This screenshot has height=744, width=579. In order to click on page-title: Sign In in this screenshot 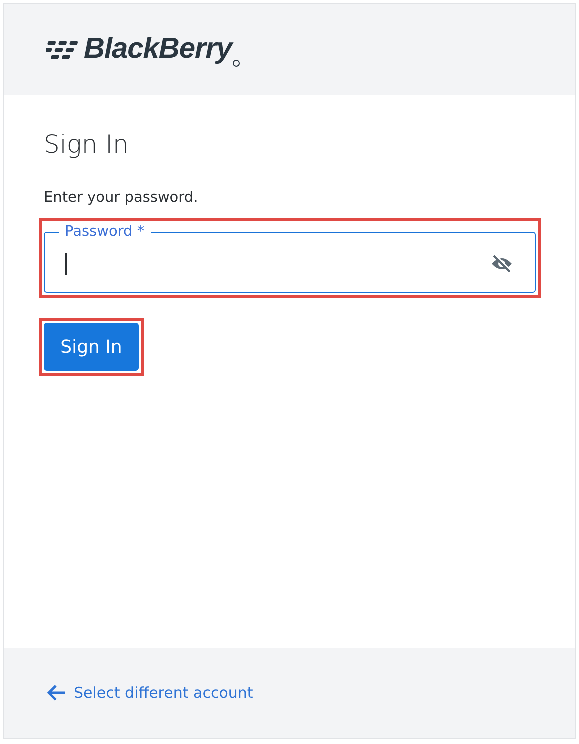, I will do `click(87, 145)`.